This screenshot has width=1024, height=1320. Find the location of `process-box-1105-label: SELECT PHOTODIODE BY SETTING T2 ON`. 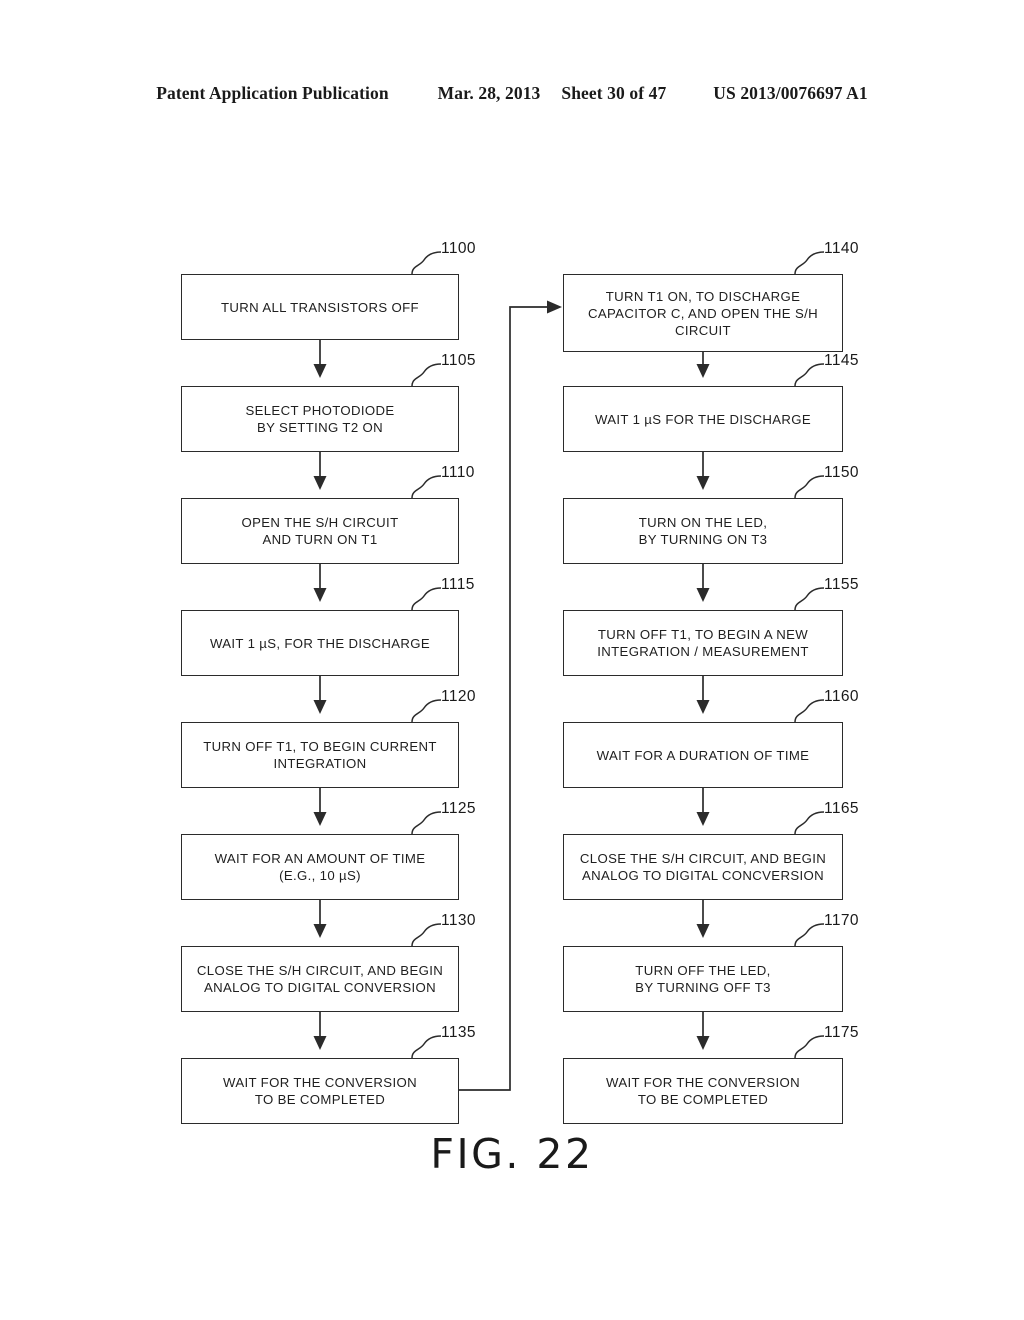

process-box-1105-label: SELECT PHOTODIODE BY SETTING T2 ON is located at coordinates (320, 419).